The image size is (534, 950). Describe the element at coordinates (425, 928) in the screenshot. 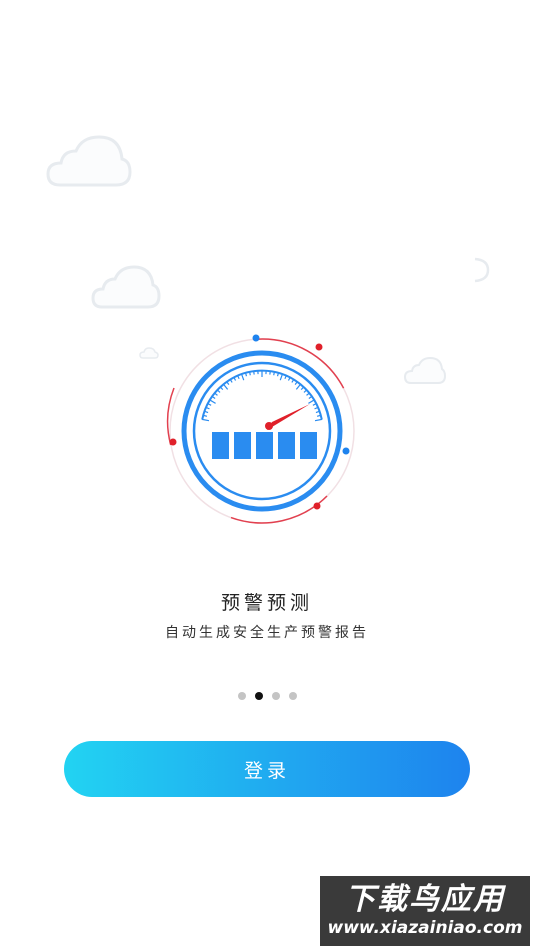

I see `watermark-url: www.xiazainiao.com` at that location.